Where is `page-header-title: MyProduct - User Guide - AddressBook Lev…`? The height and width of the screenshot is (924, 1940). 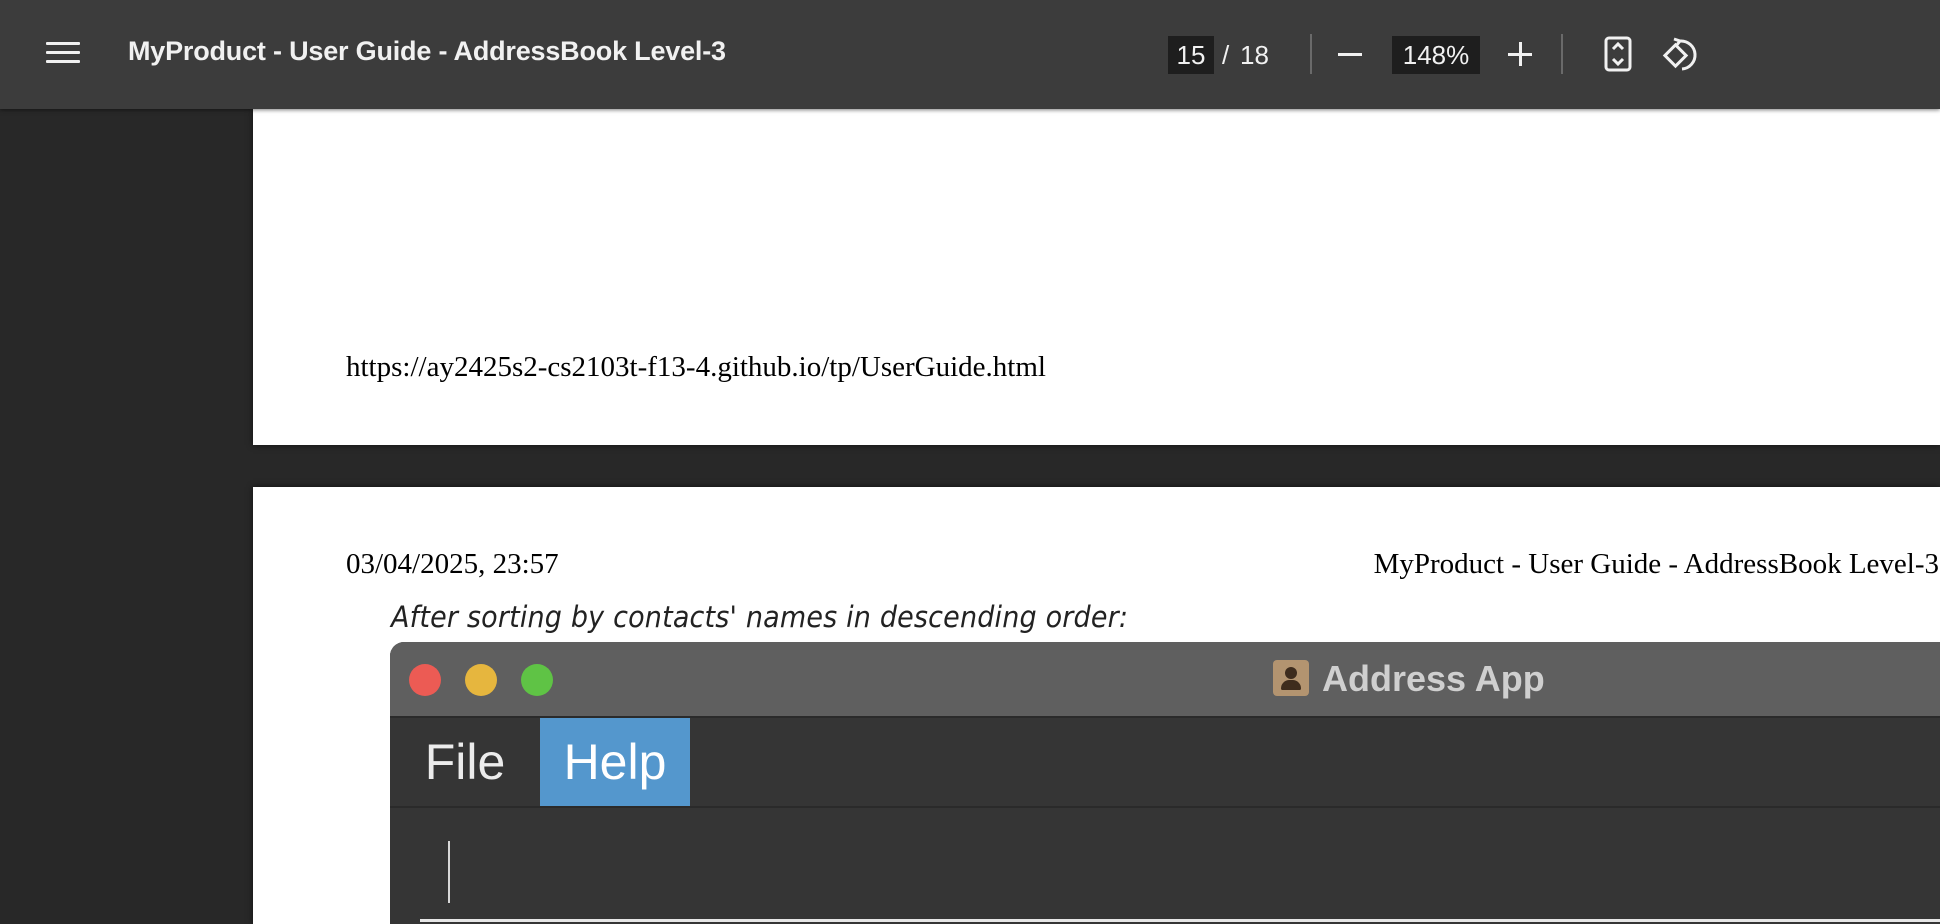 page-header-title: MyProduct - User Guide - AddressBook Lev… is located at coordinates (1656, 564).